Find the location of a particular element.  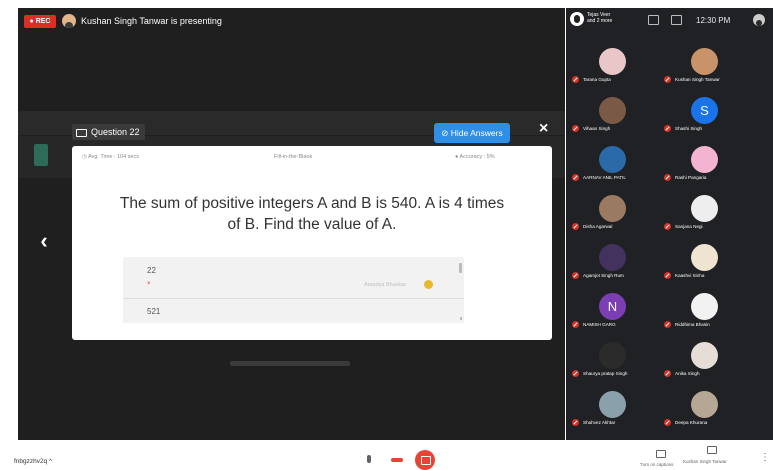

participant-name: Kushan Singh Tanwar is located at coordinates (697, 79).